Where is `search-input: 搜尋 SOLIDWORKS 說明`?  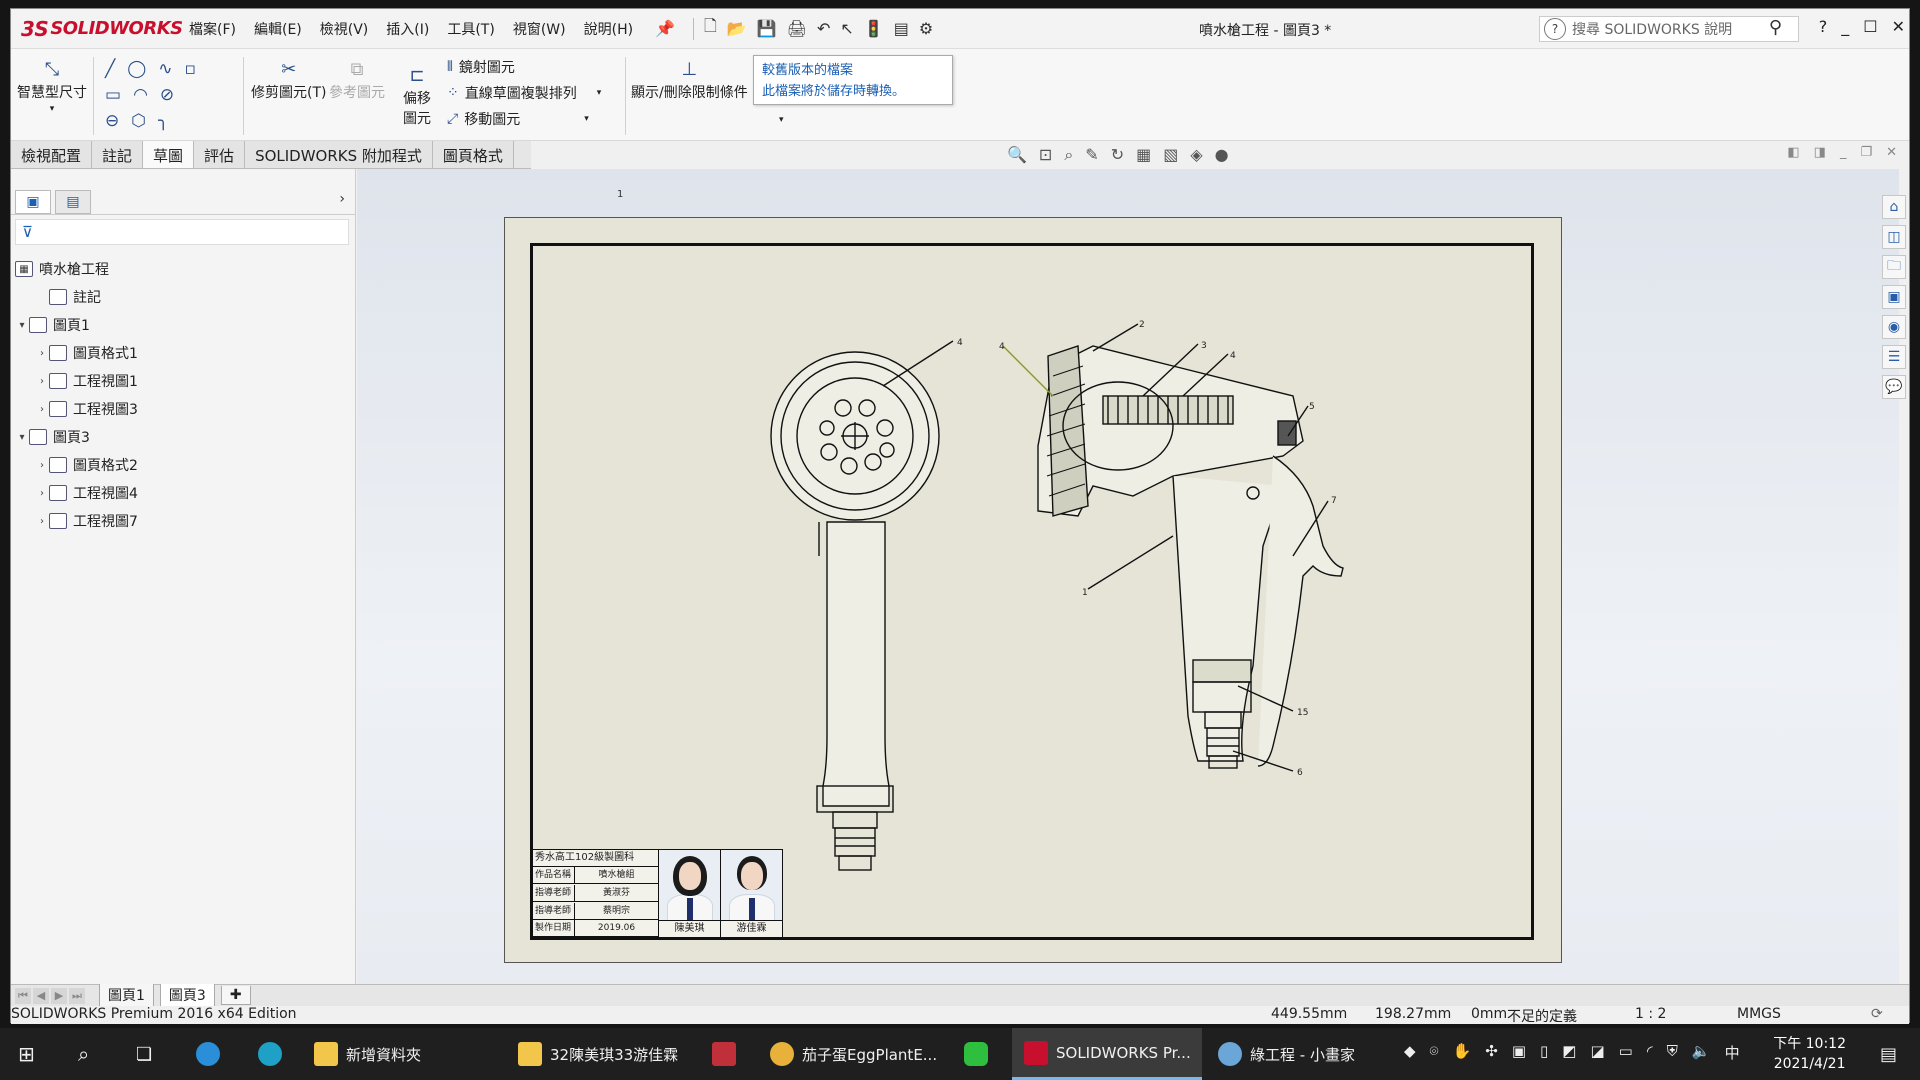 search-input: 搜尋 SOLIDWORKS 說明 is located at coordinates (1652, 29).